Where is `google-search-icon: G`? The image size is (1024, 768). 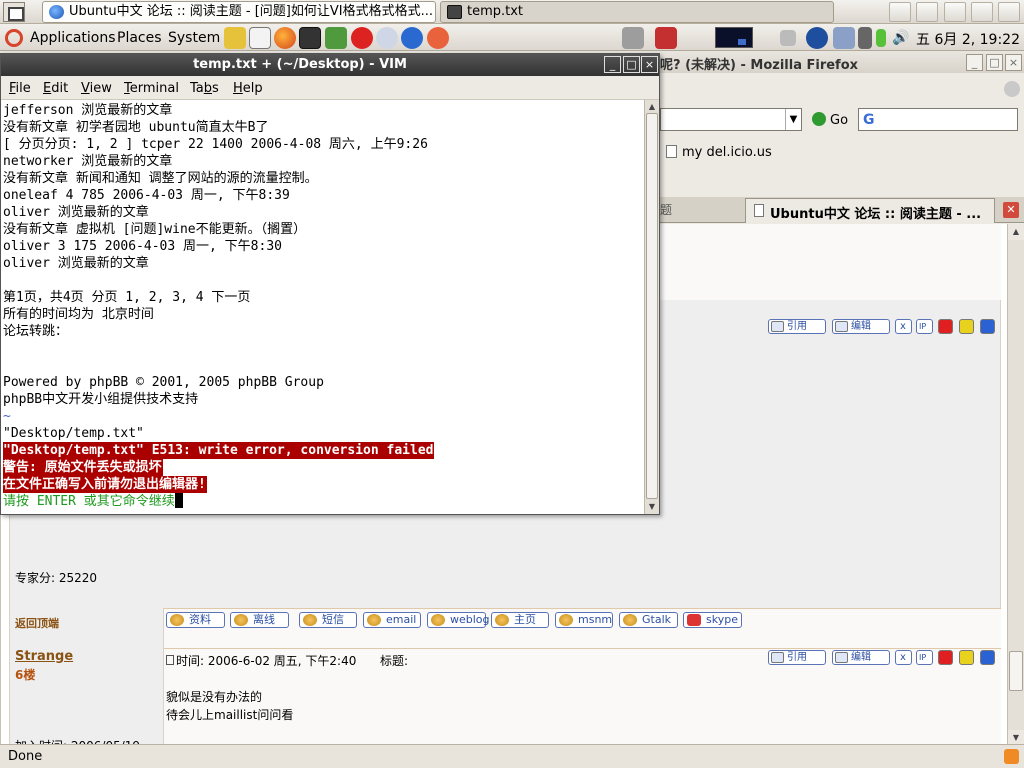 google-search-icon: G is located at coordinates (869, 120).